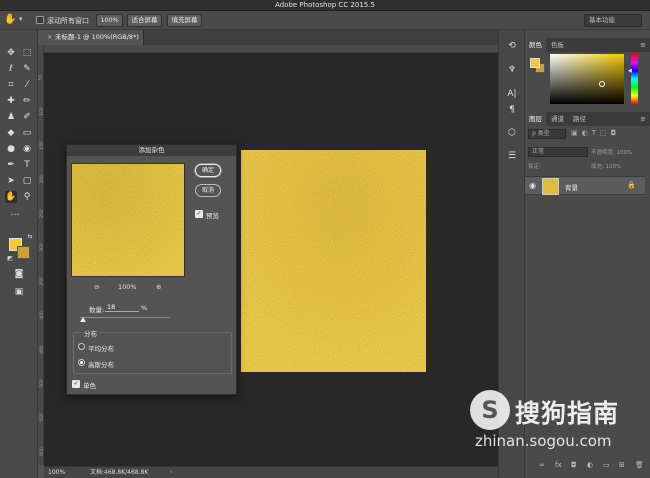 Image resolution: width=650 pixels, height=478 pixels. Describe the element at coordinates (643, 45) in the screenshot. I see `panel-menu-icon: ≡` at that location.